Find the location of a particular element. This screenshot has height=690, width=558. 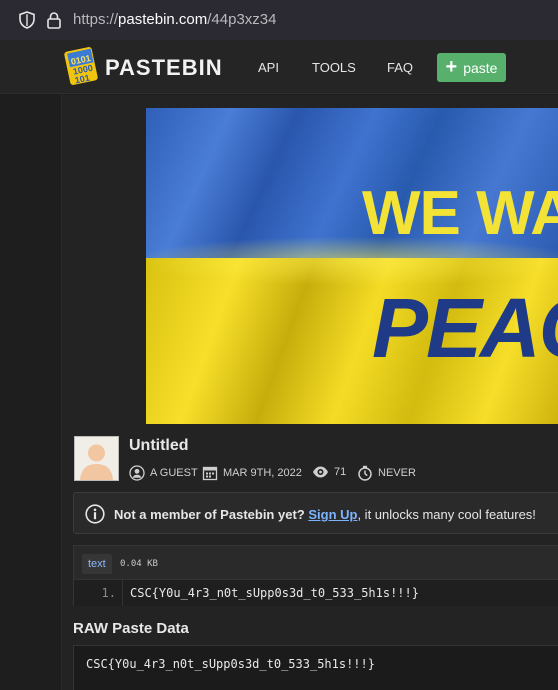

nav-faq: FAQ is located at coordinates (400, 67).